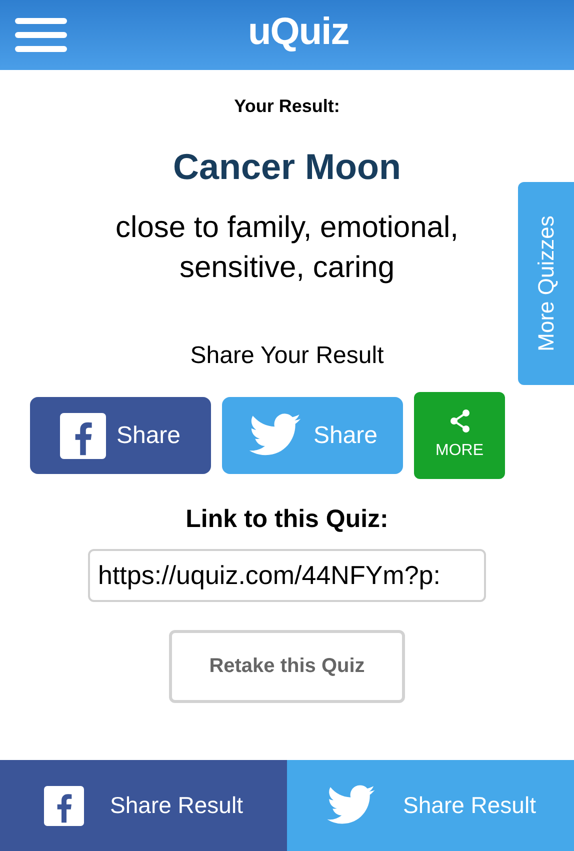 This screenshot has height=851, width=574. Describe the element at coordinates (298, 32) in the screenshot. I see `logo: uQuiz` at that location.